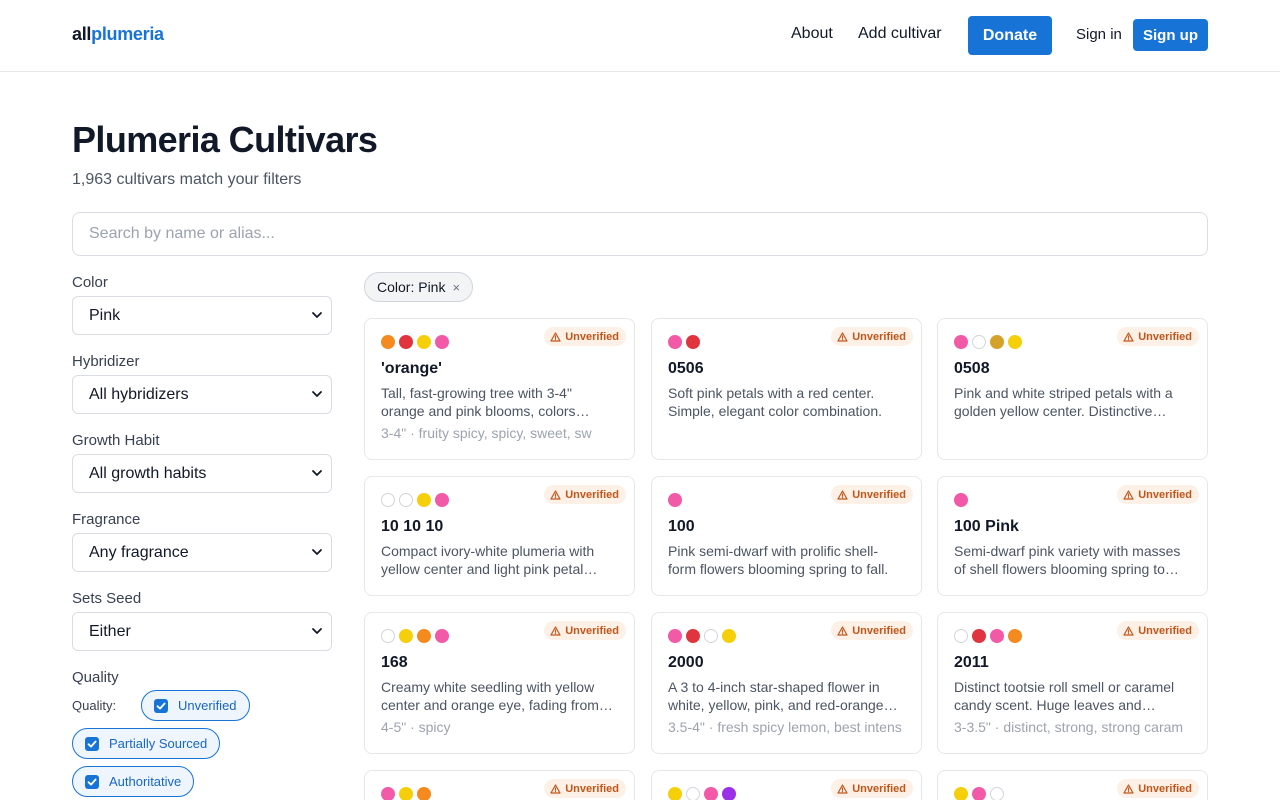 This screenshot has height=800, width=1280. I want to click on sets-seed-select-value: Either, so click(110, 631).